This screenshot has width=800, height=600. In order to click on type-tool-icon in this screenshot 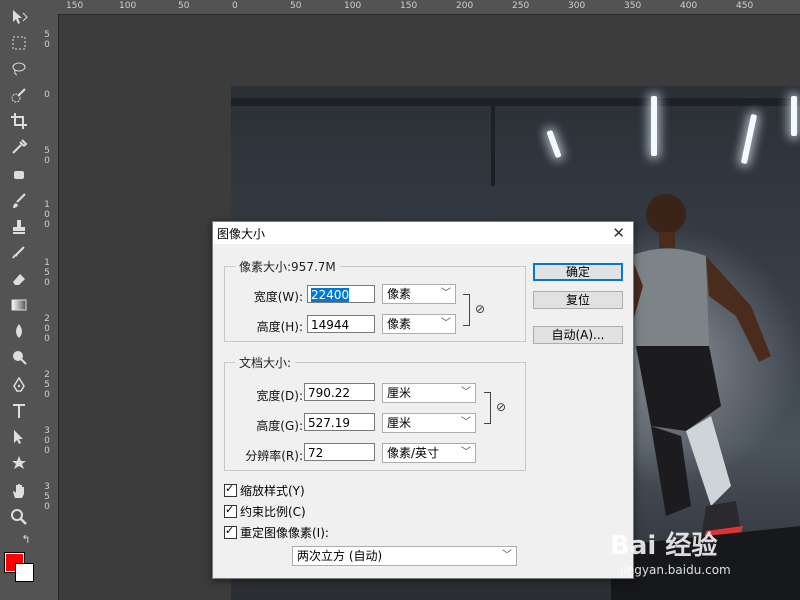, I will do `click(19, 411)`.